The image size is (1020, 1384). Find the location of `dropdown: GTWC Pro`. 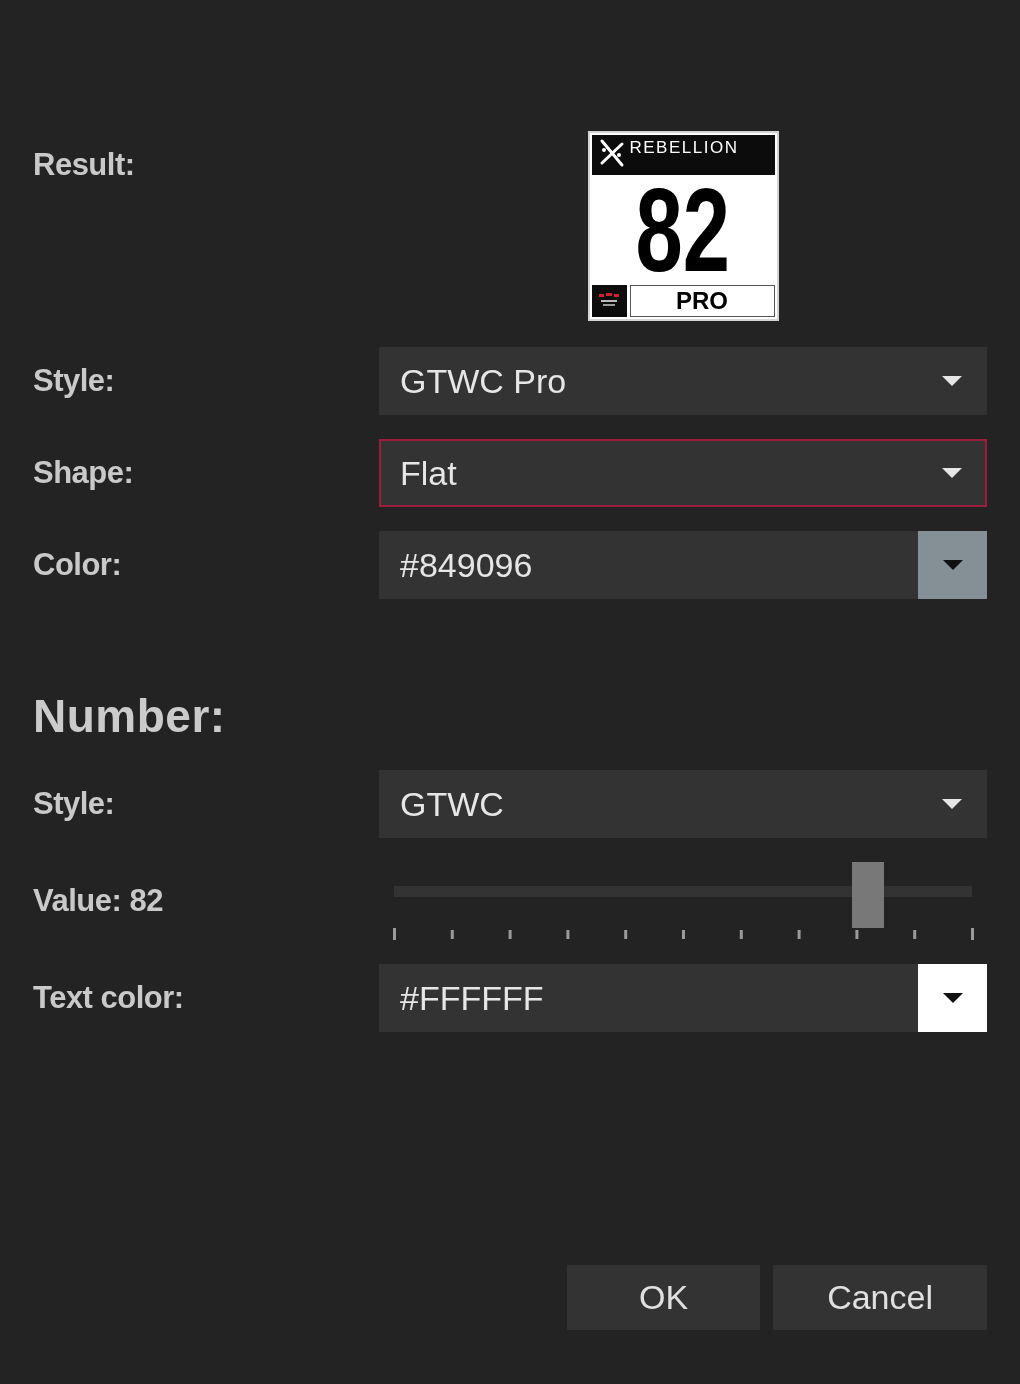

dropdown: GTWC Pro is located at coordinates (683, 381).